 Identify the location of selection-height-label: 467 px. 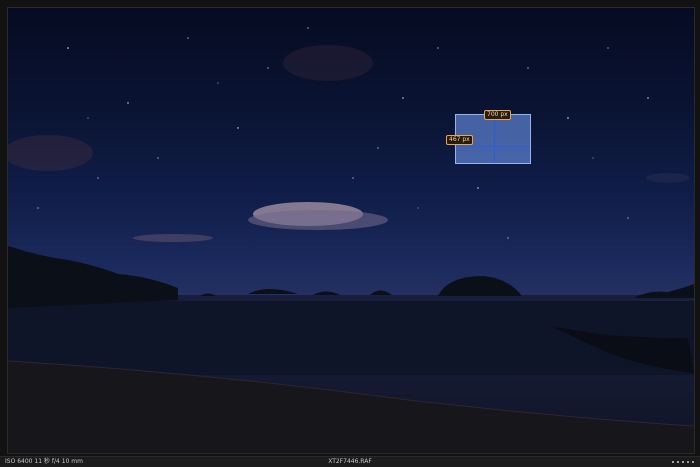
(459, 140).